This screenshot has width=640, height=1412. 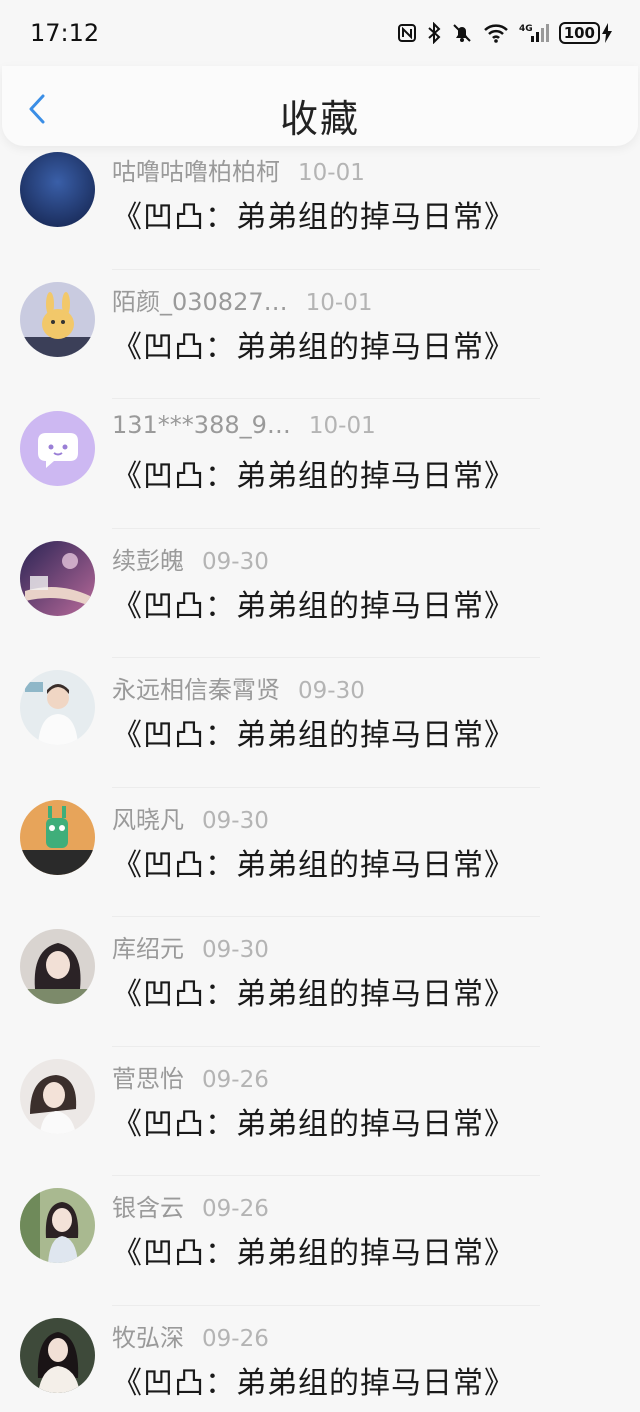 What do you see at coordinates (190, 817) in the screenshot?
I see `item-meta: 风晓凡 09-30` at bounding box center [190, 817].